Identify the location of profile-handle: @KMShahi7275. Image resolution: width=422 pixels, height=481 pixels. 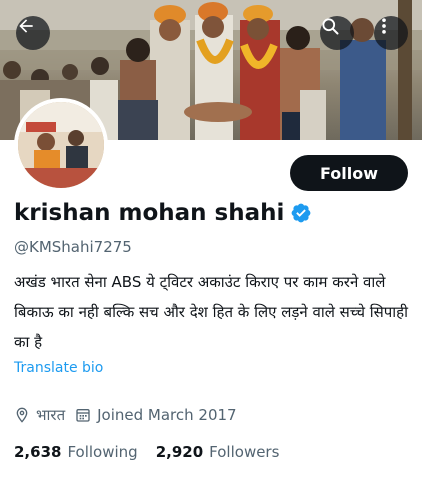
(73, 247).